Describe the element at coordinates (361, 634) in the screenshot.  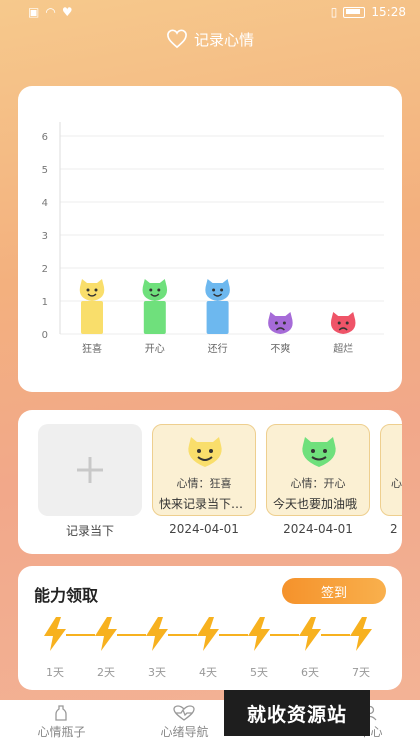
I see `lightning-icon` at that location.